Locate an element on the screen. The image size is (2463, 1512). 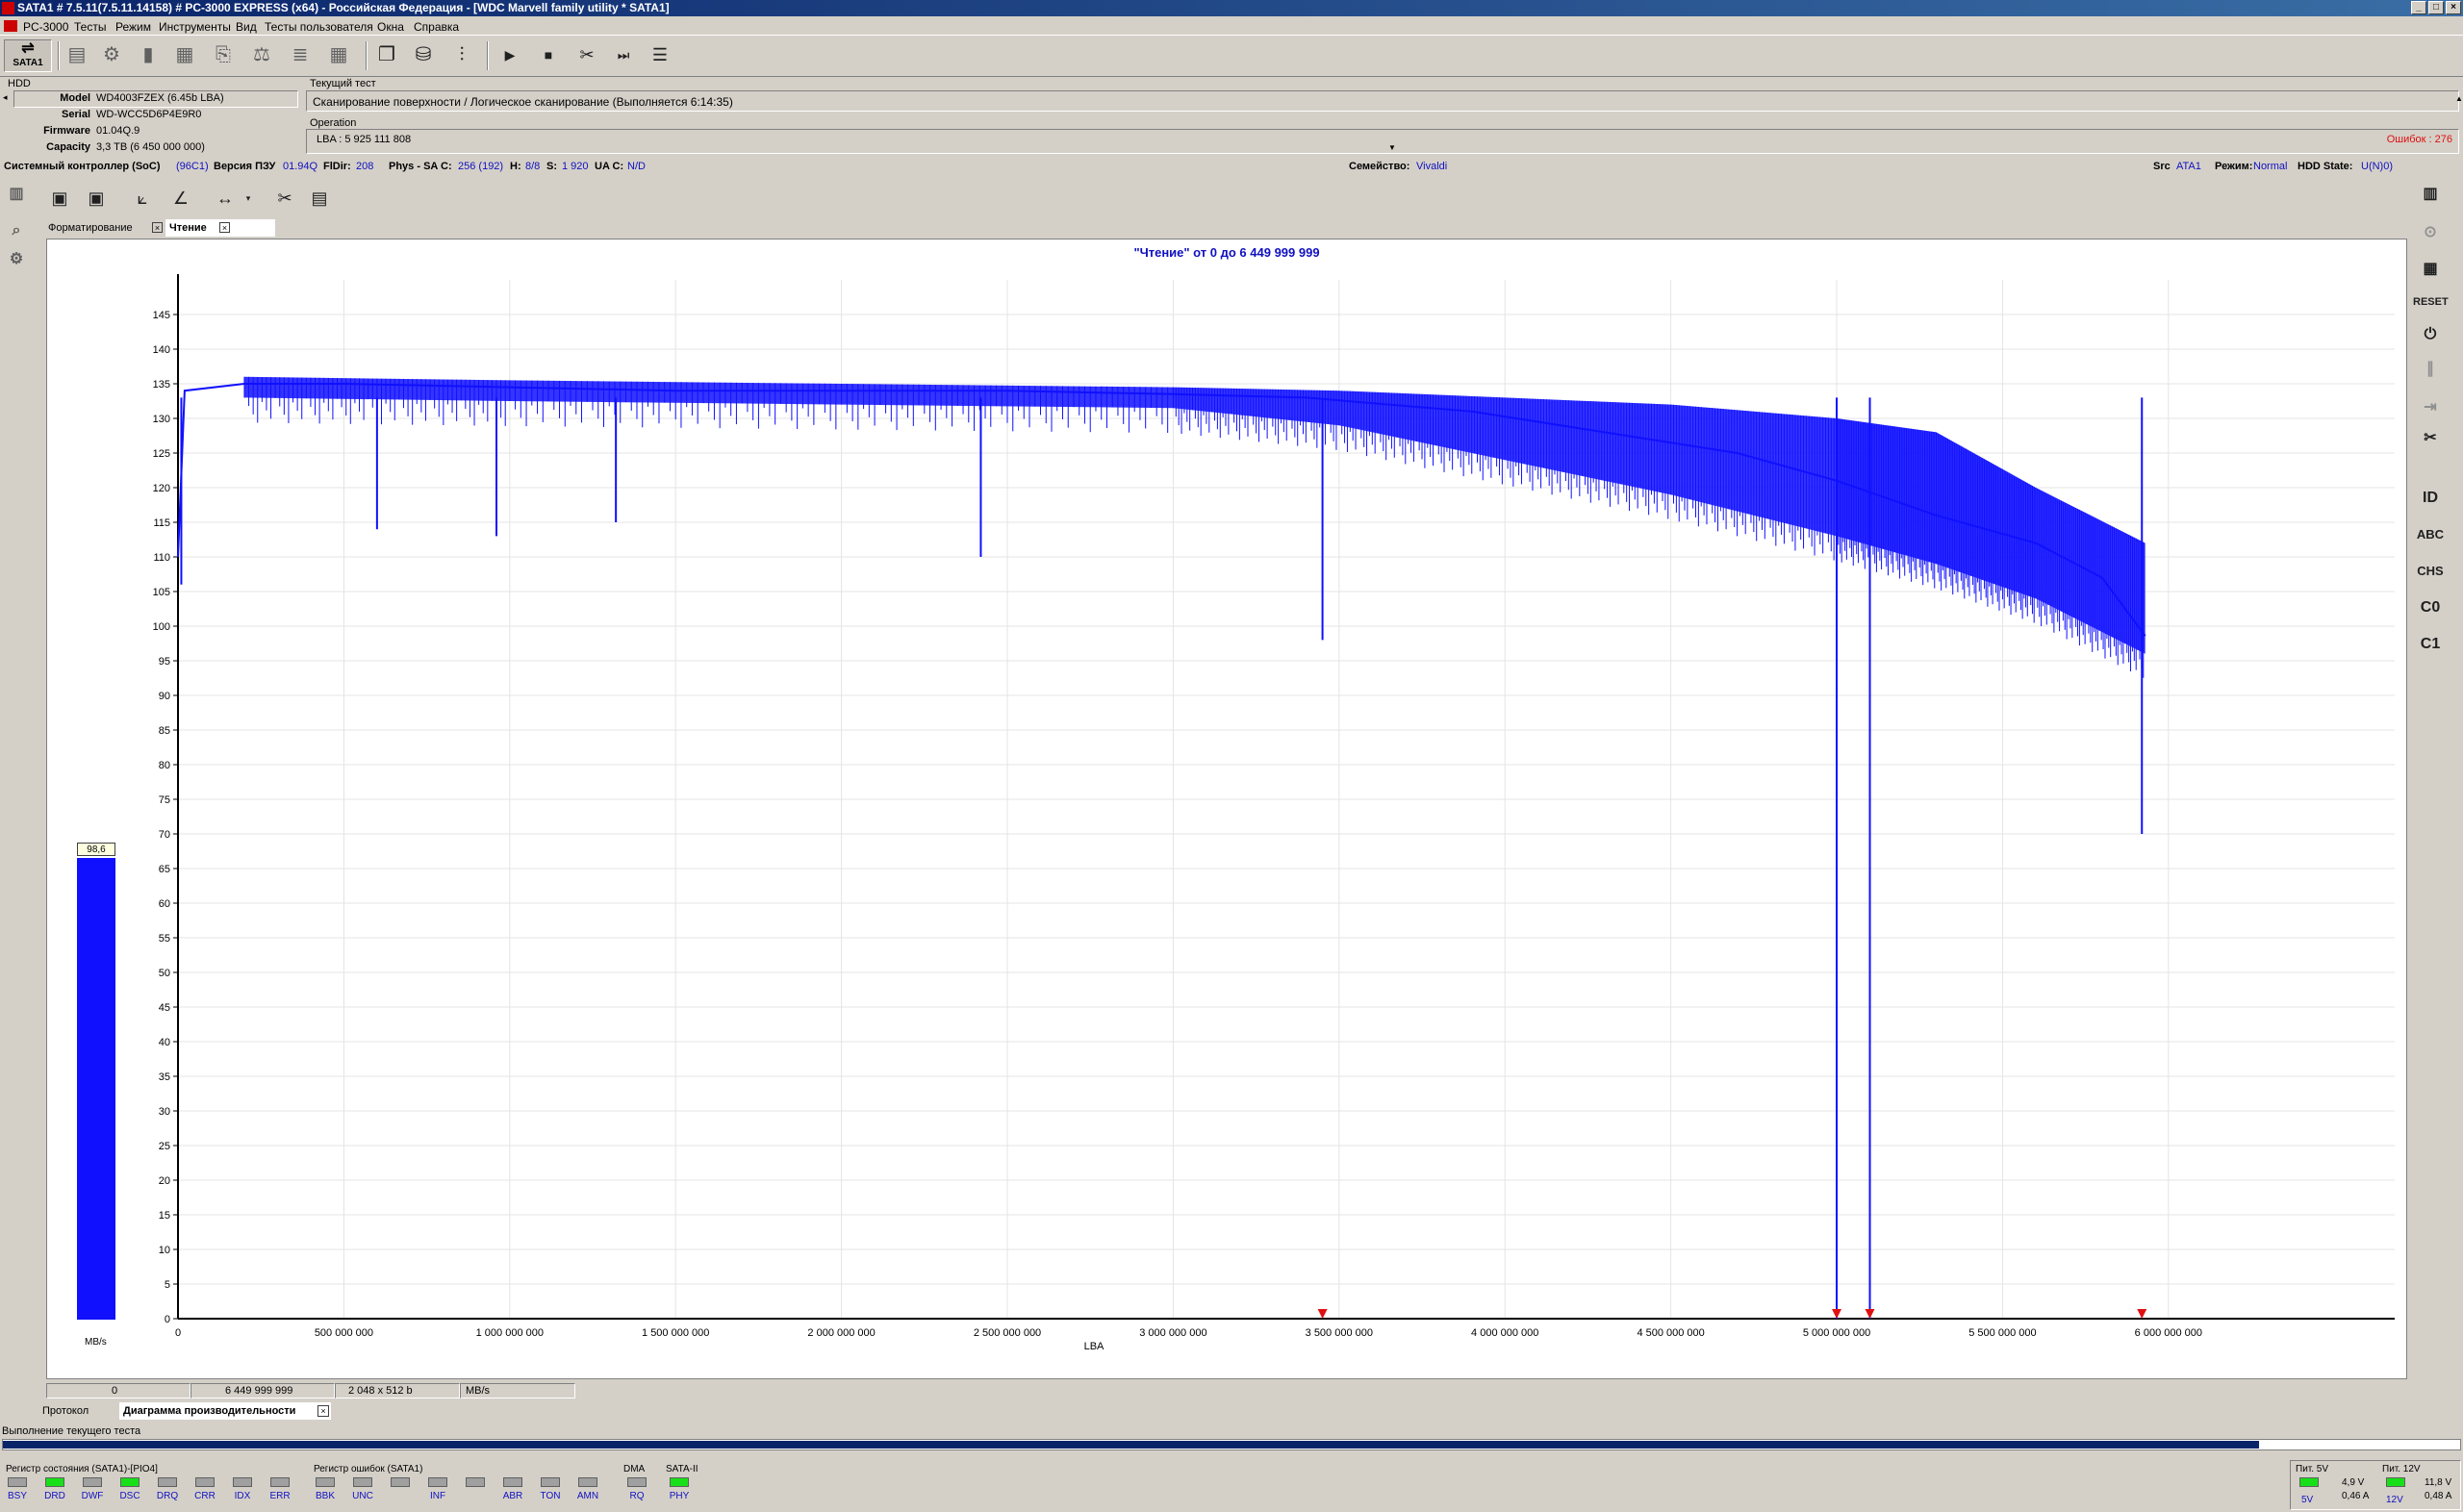
menu-tests: Тесты is located at coordinates (90, 27).